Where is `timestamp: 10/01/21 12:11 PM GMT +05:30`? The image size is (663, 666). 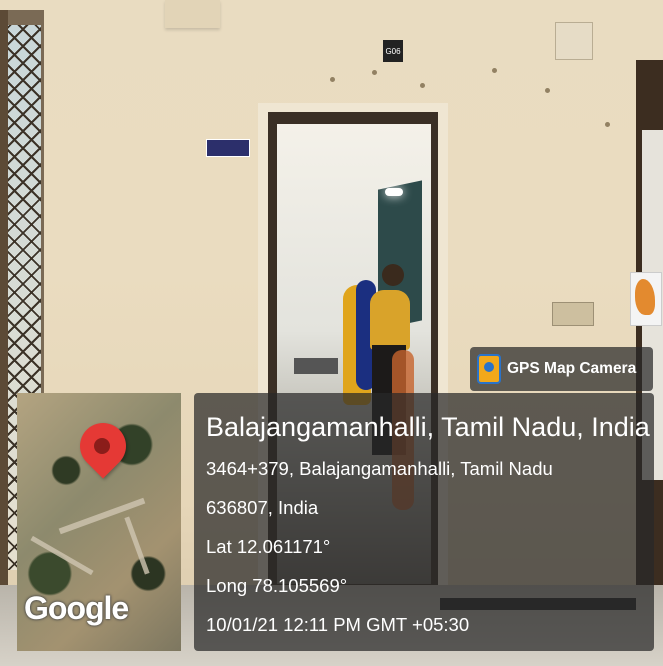
timestamp: 10/01/21 12:11 PM GMT +05:30 is located at coordinates (338, 624).